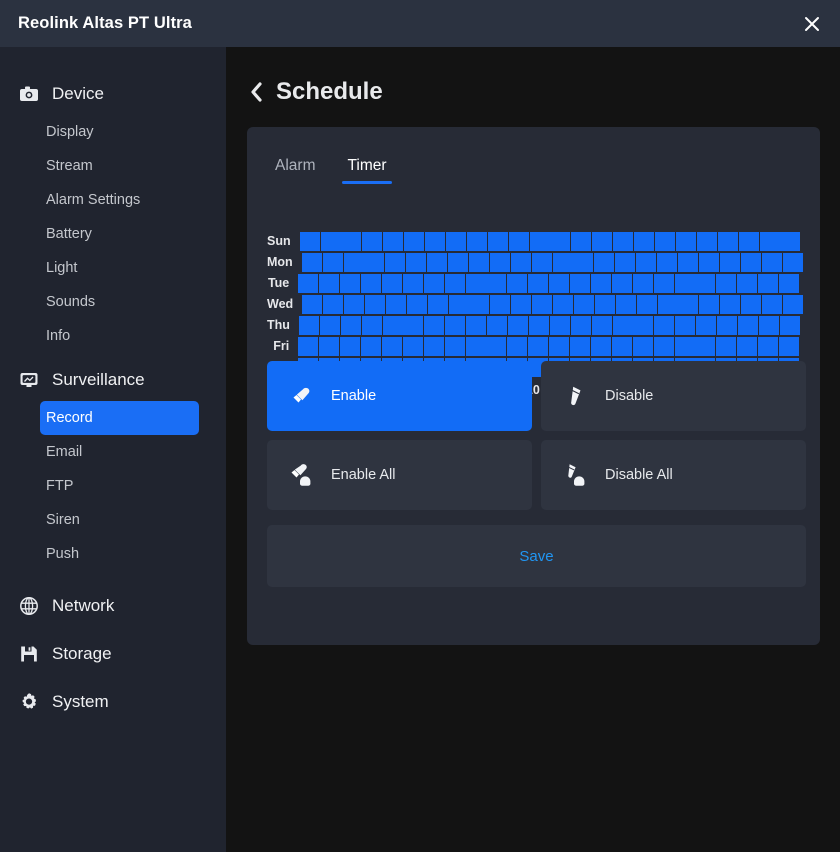 This screenshot has width=840, height=852. I want to click on sidebar-item-push: Push, so click(119, 554).